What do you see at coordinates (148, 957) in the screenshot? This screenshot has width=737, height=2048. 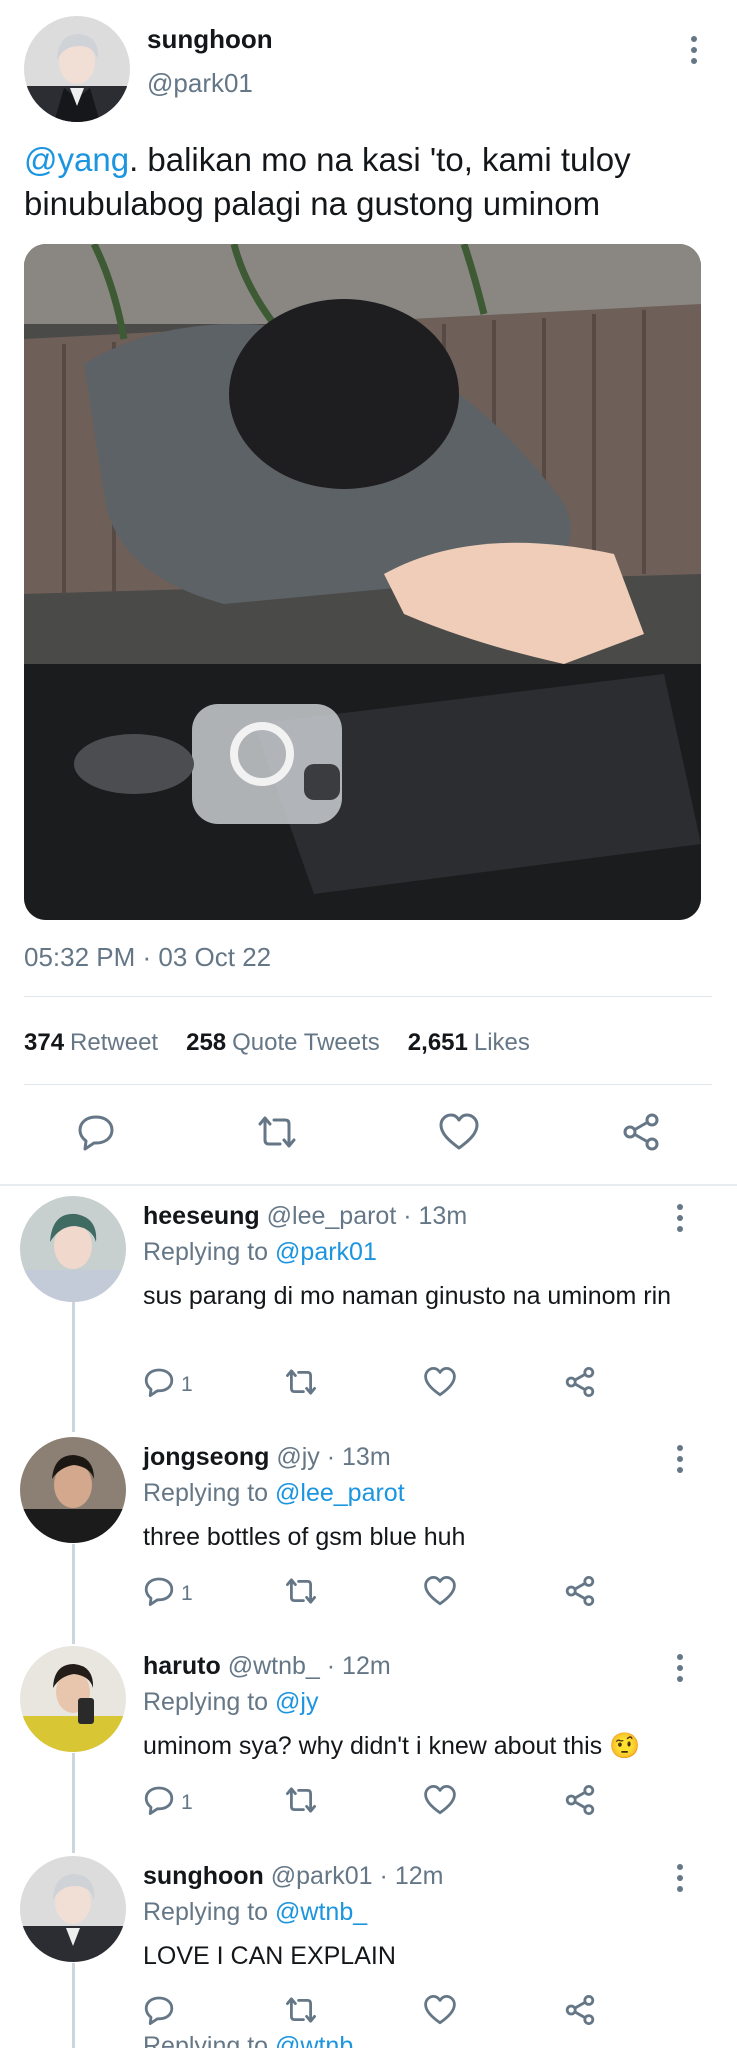 I see `tweet-timestamp: 05:32 PM · 03 Oct 22` at bounding box center [148, 957].